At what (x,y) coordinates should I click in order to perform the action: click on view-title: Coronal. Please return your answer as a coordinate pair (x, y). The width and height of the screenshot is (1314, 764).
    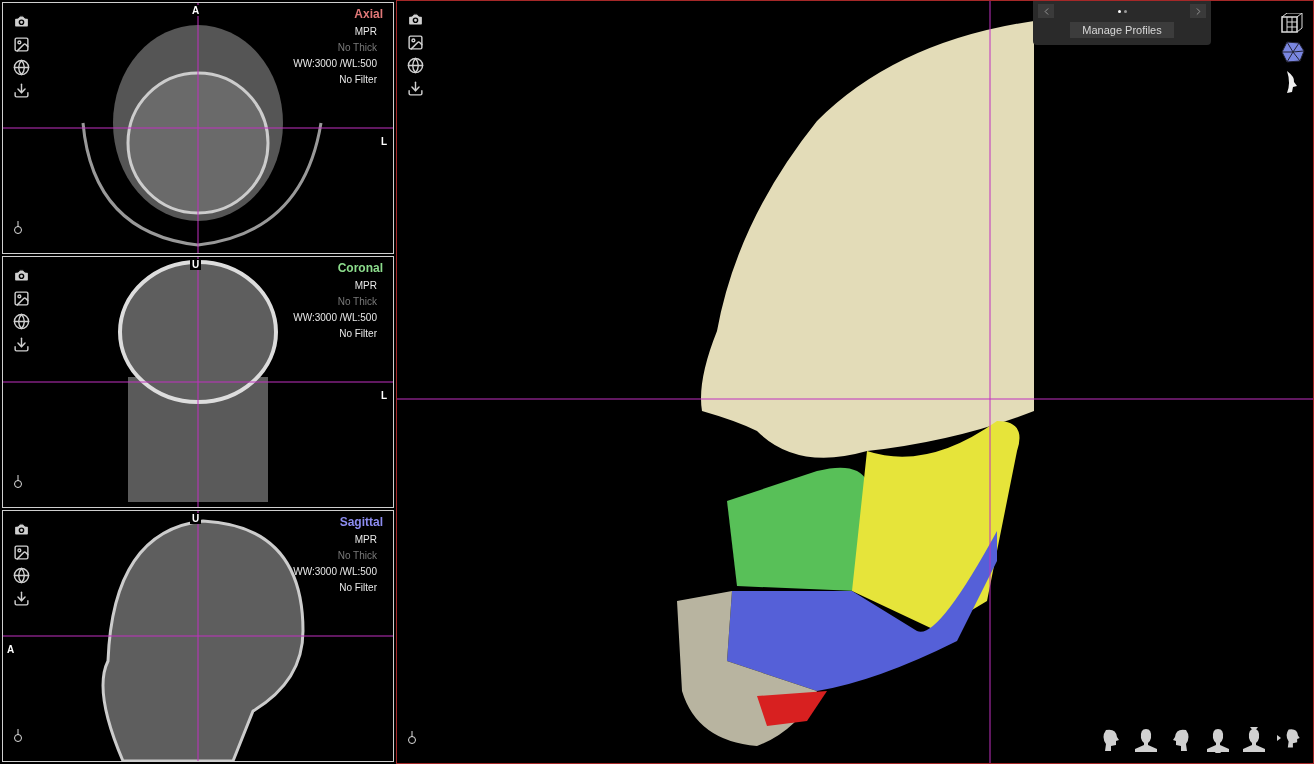
    Looking at the image, I should click on (360, 268).